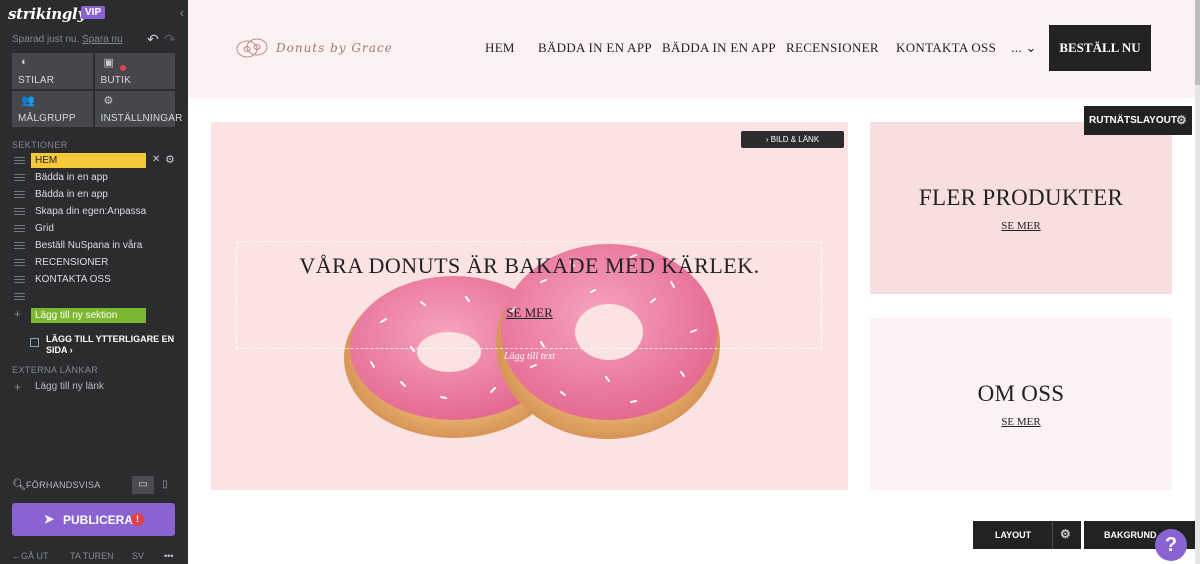 The image size is (1200, 564). Describe the element at coordinates (97, 160) in the screenshot. I see `section-item-hem: HEM ✕ ⚙` at that location.